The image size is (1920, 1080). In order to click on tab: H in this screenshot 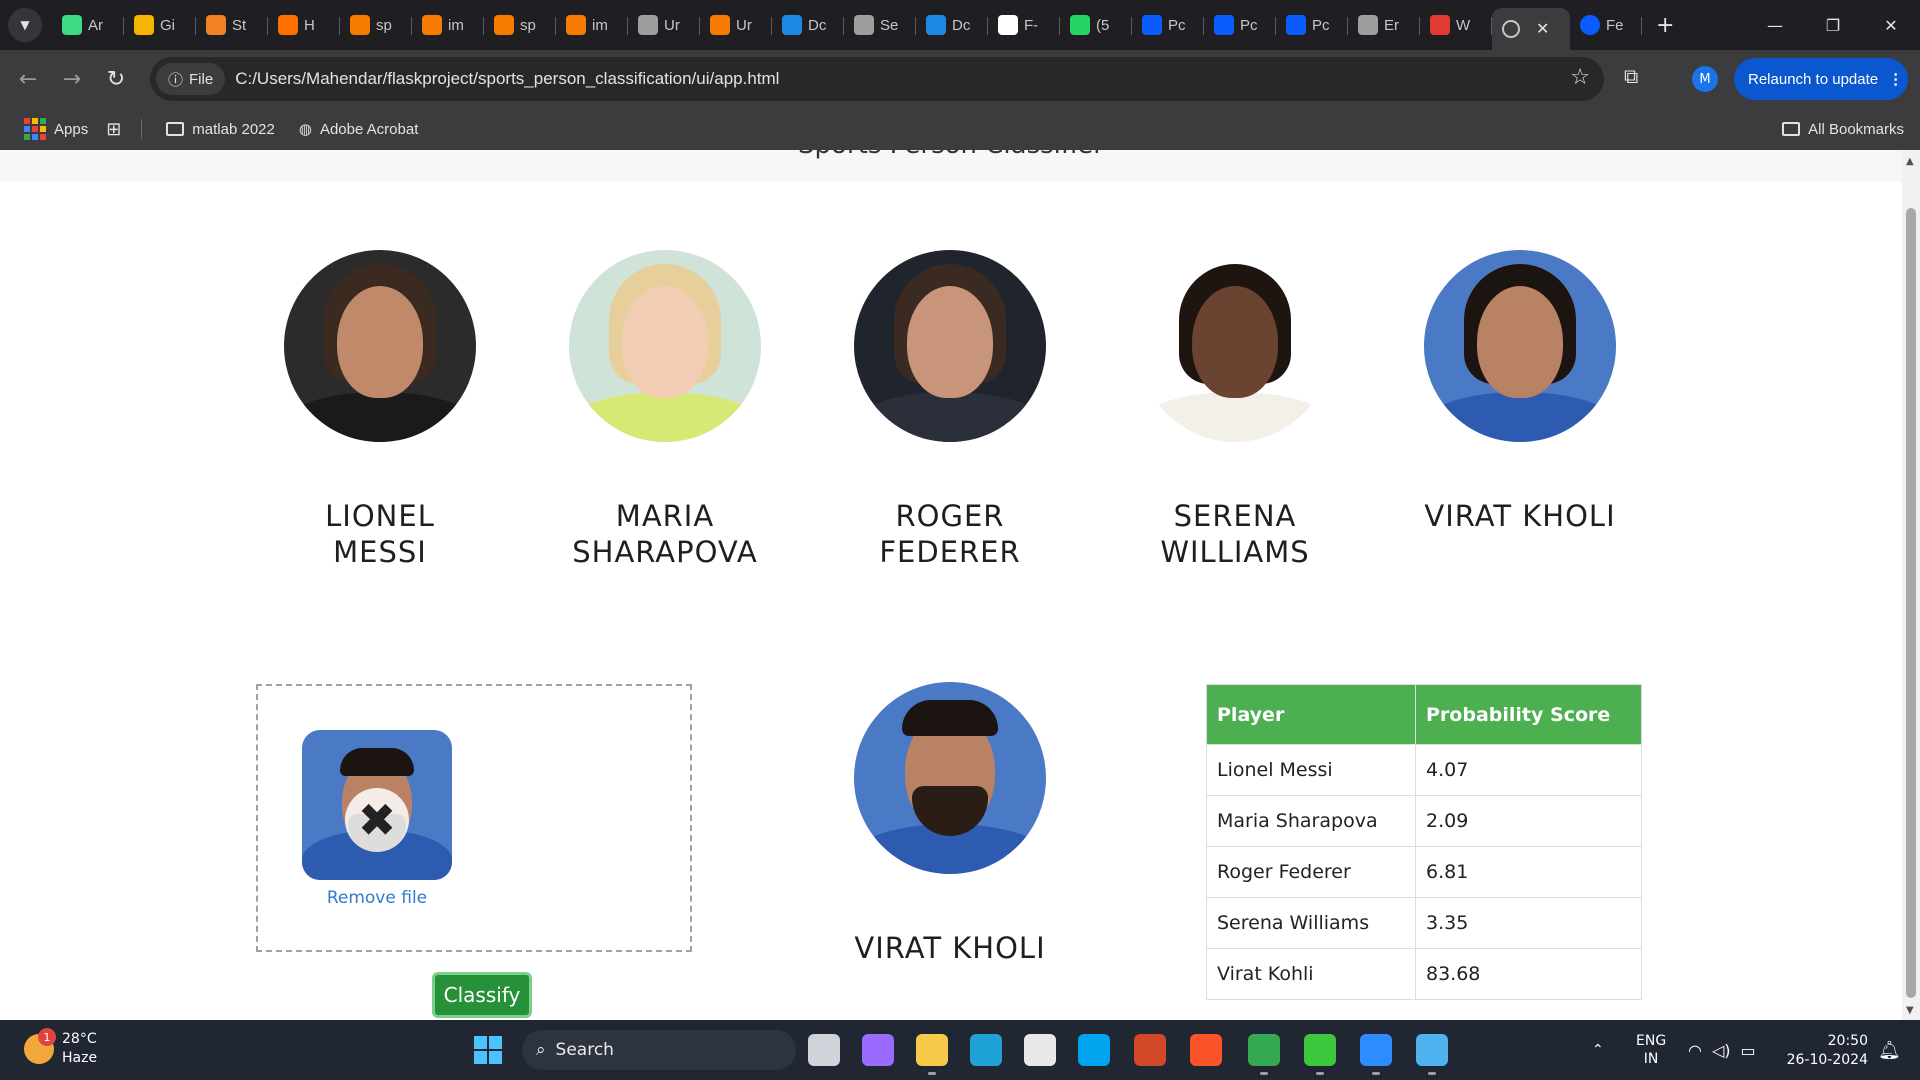, I will do `click(304, 25)`.